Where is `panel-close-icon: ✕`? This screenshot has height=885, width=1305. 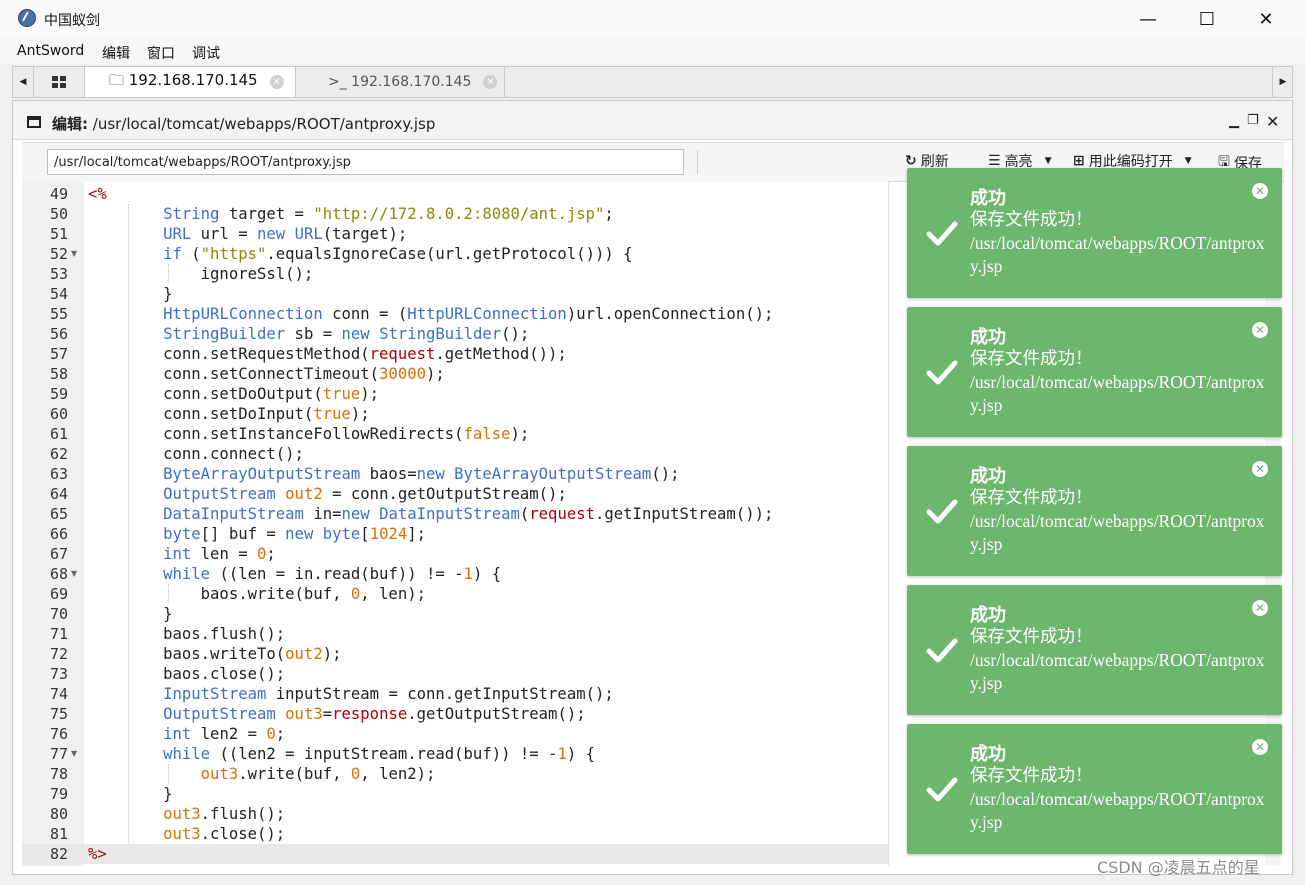 panel-close-icon: ✕ is located at coordinates (1272, 121).